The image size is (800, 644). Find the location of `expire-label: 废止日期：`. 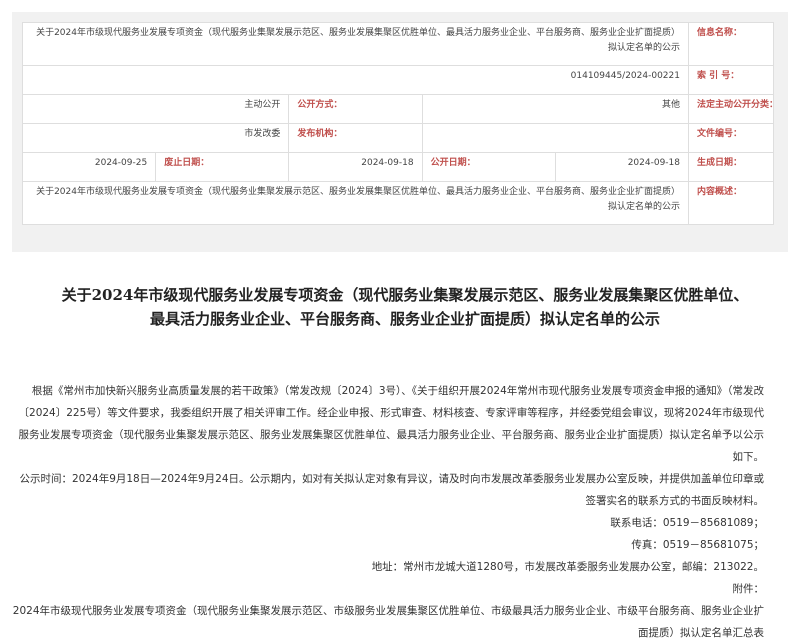

expire-label: 废止日期： is located at coordinates (222, 167).